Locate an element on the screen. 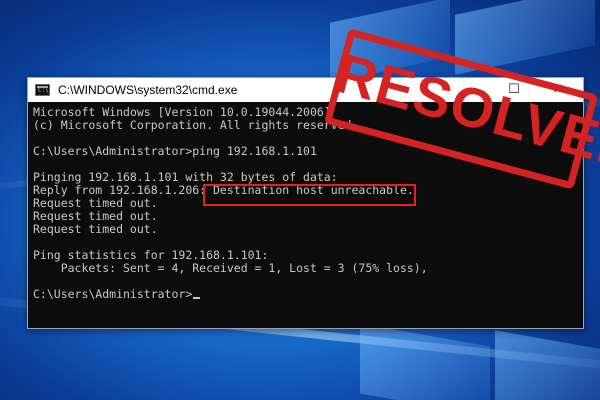 This screenshot has height=400, width=600. error-highlight-box is located at coordinates (309, 195).